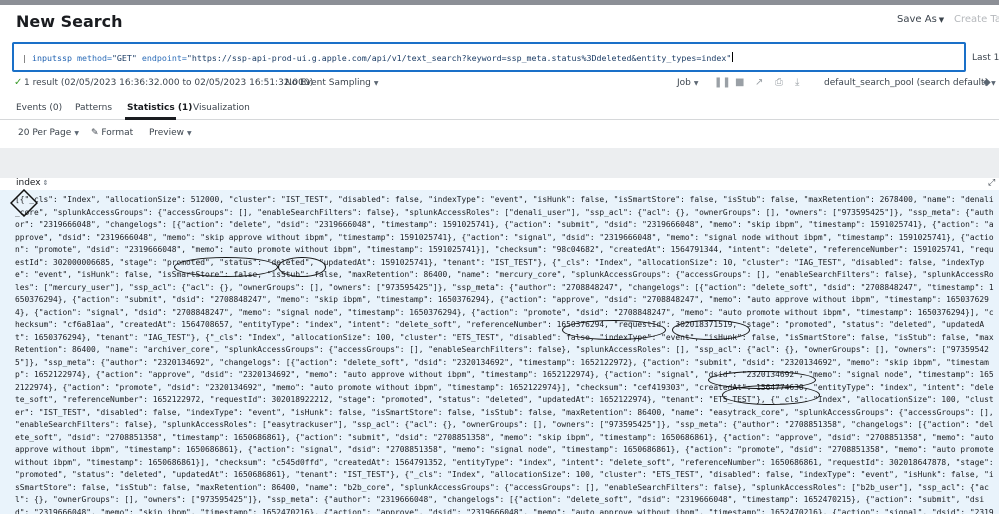  I want to click on search-method-arg: method=, so click(94, 58).